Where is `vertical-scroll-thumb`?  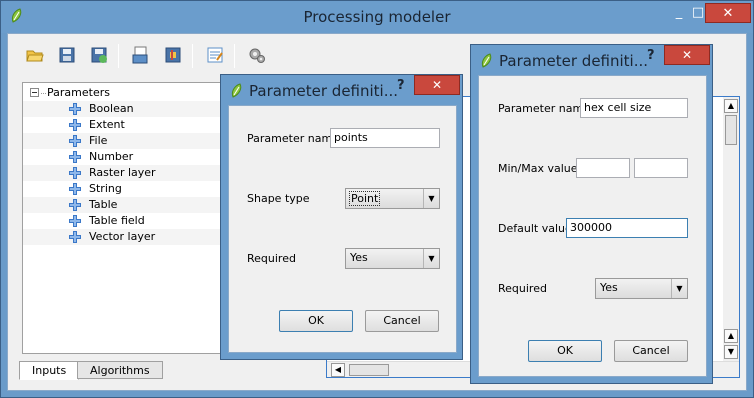
vertical-scroll-thumb is located at coordinates (731, 130).